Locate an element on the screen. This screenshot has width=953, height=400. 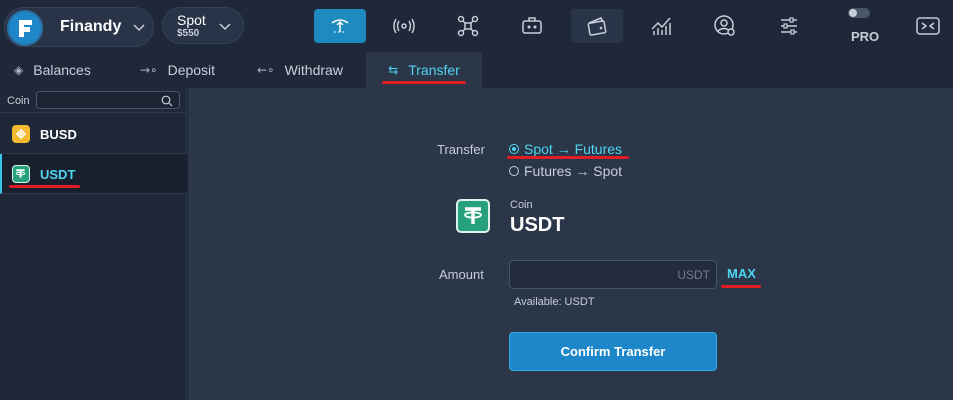
tab-label: Balances is located at coordinates (62, 70).